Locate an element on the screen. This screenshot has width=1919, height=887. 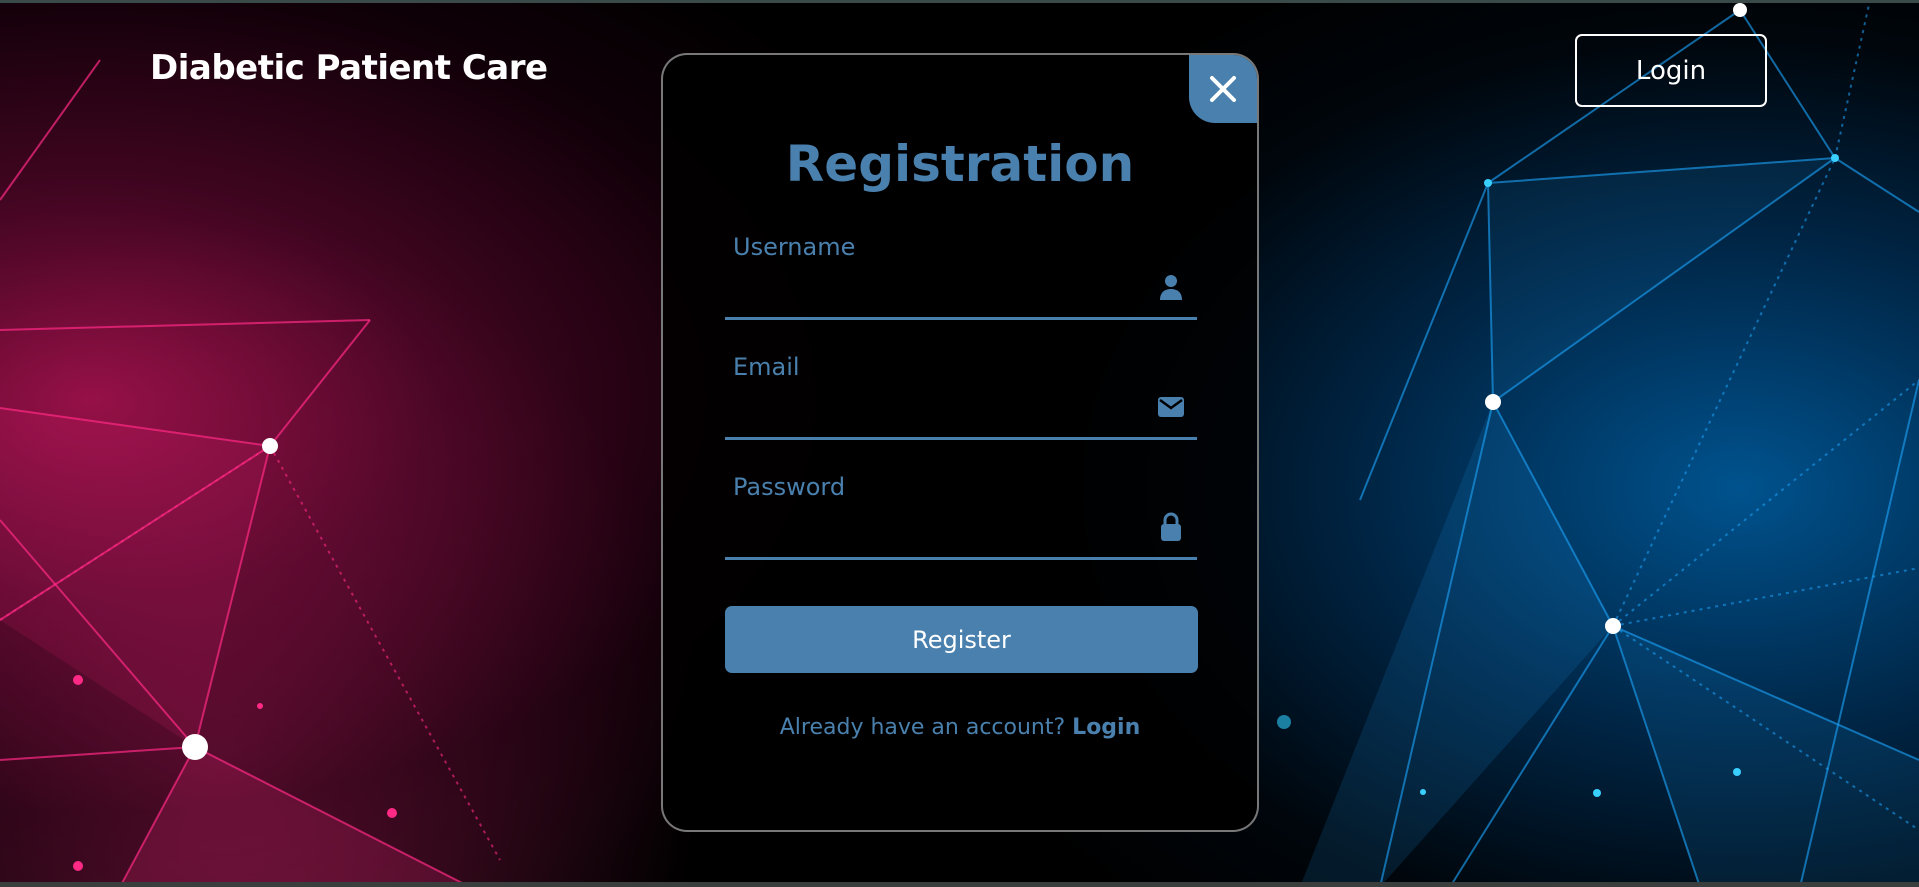
top-border is located at coordinates (959, 1).